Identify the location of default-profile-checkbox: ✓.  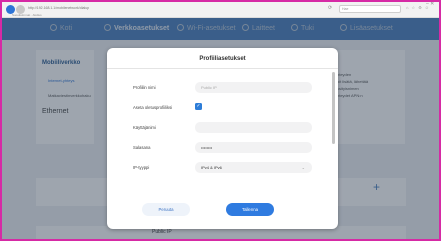
(198, 106).